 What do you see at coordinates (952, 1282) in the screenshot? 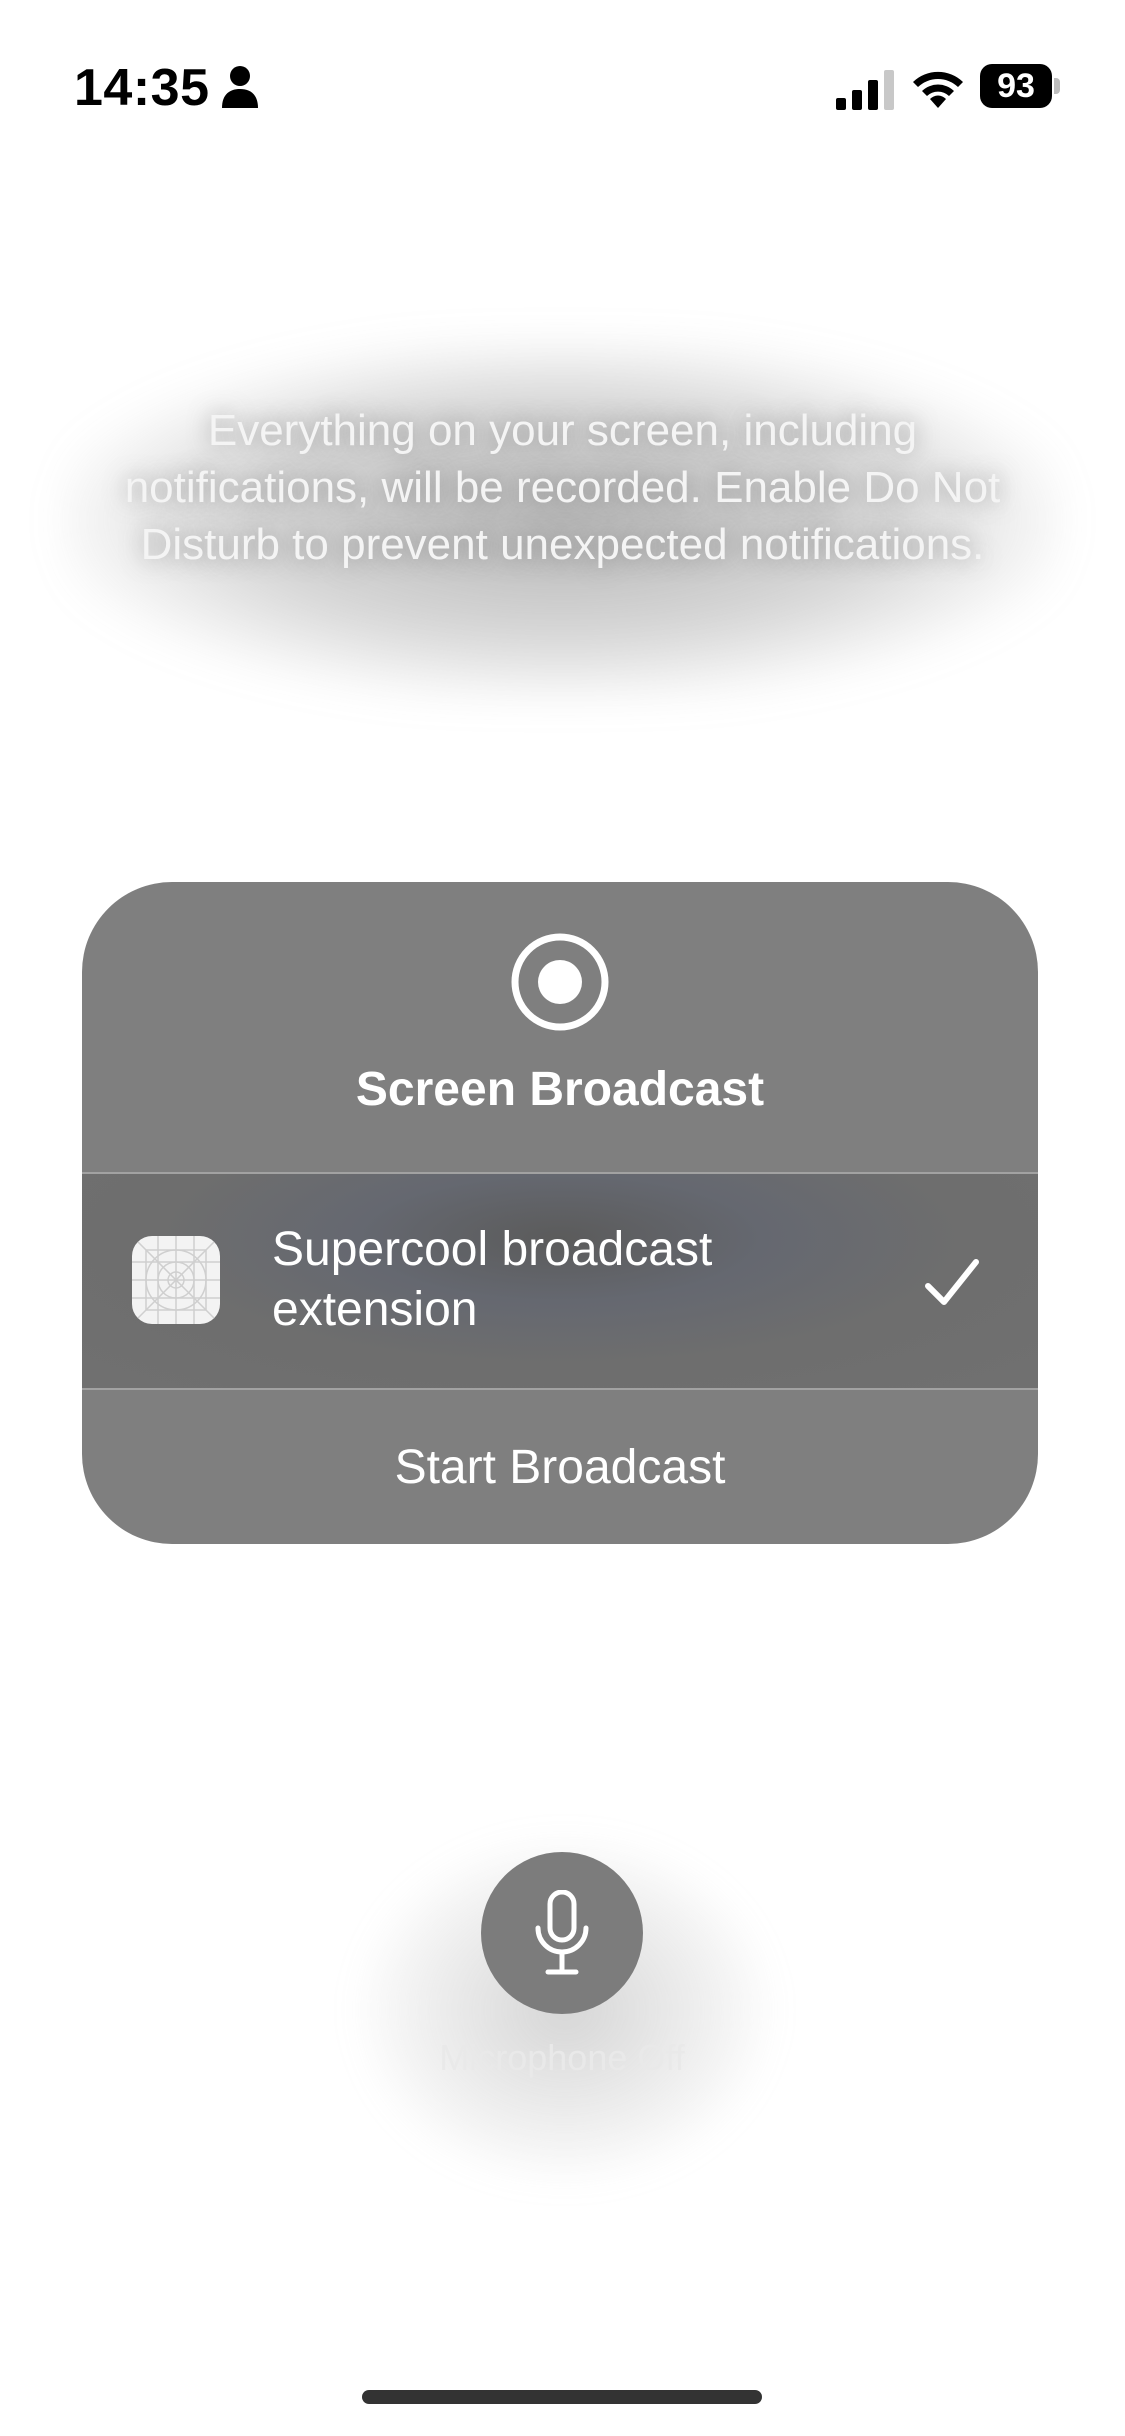
I see `checkmark-icon` at bounding box center [952, 1282].